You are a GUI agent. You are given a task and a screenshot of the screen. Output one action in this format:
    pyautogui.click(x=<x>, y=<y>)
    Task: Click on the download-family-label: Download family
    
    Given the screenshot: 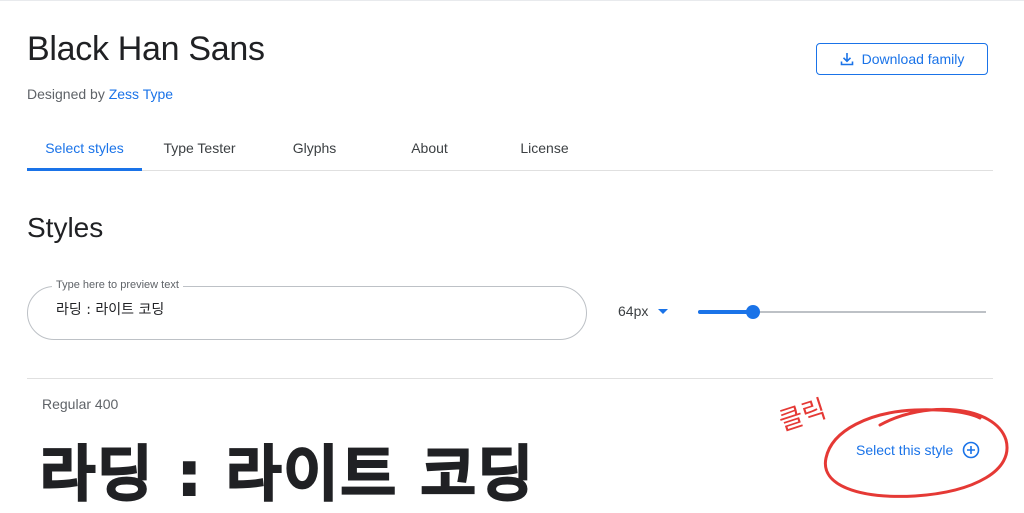 What is the action you would take?
    pyautogui.click(x=913, y=59)
    